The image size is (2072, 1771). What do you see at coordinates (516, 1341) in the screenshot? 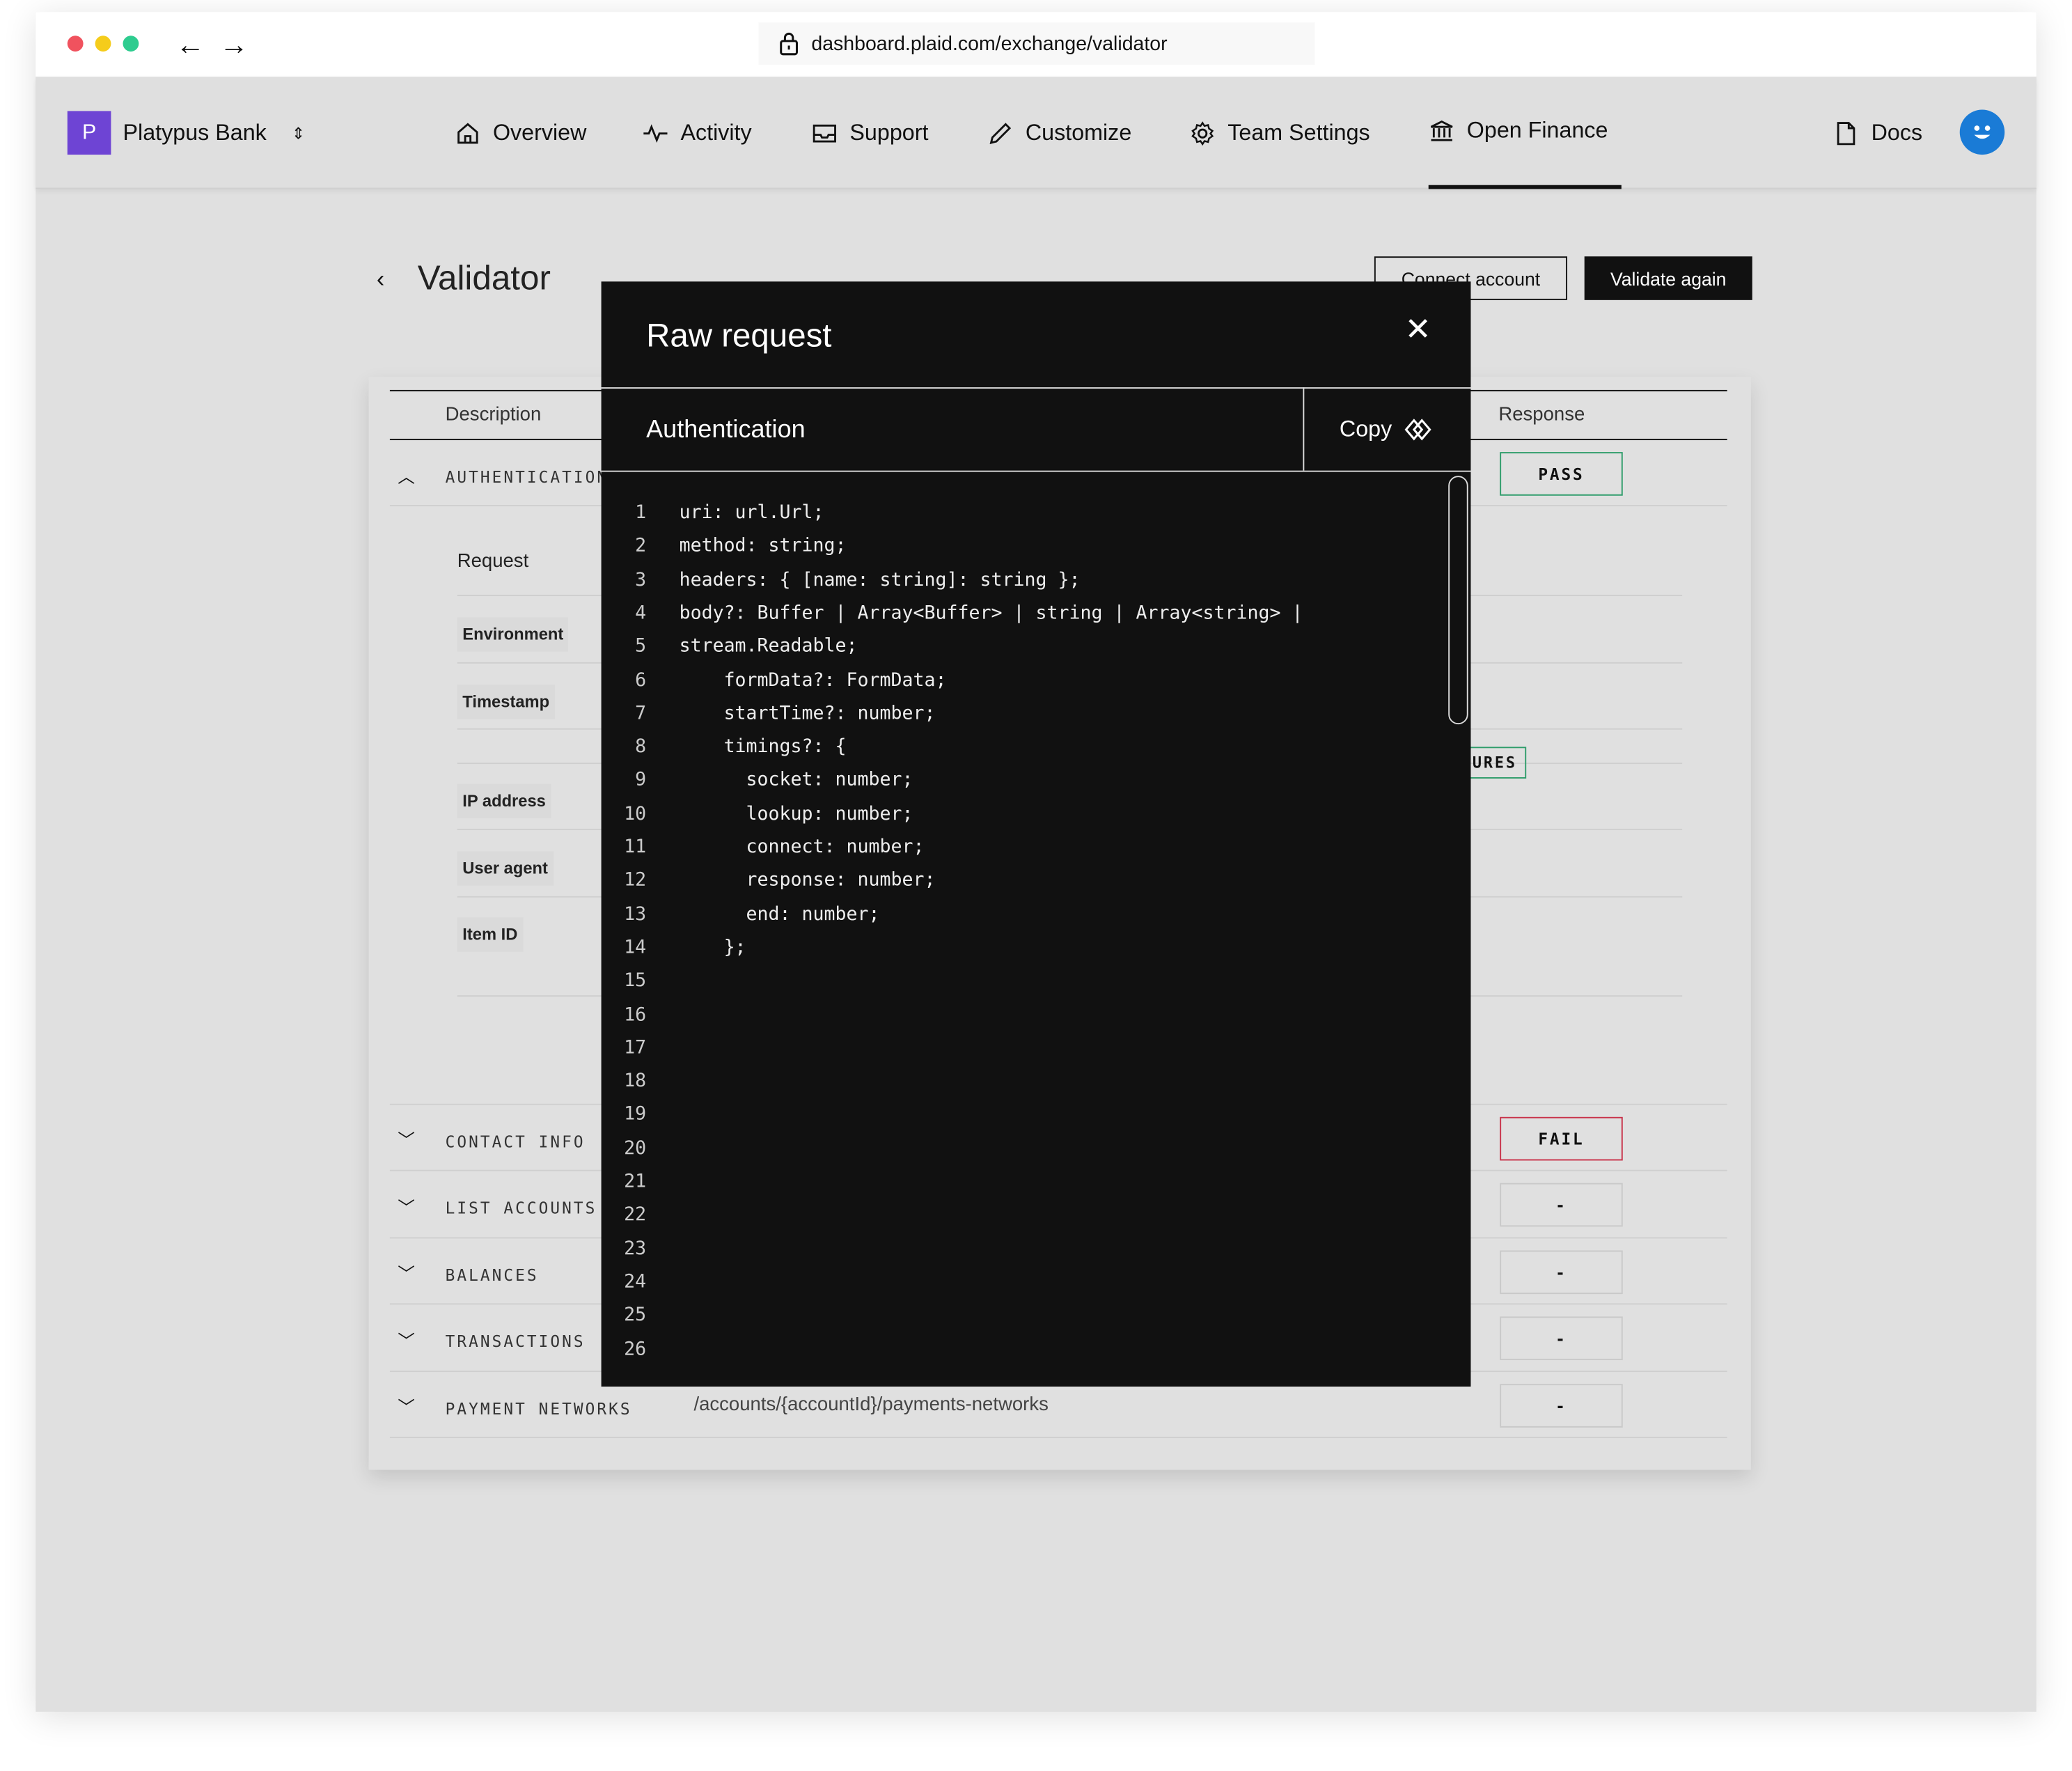
I see `section-transactions: TRANSACTIONS` at bounding box center [516, 1341].